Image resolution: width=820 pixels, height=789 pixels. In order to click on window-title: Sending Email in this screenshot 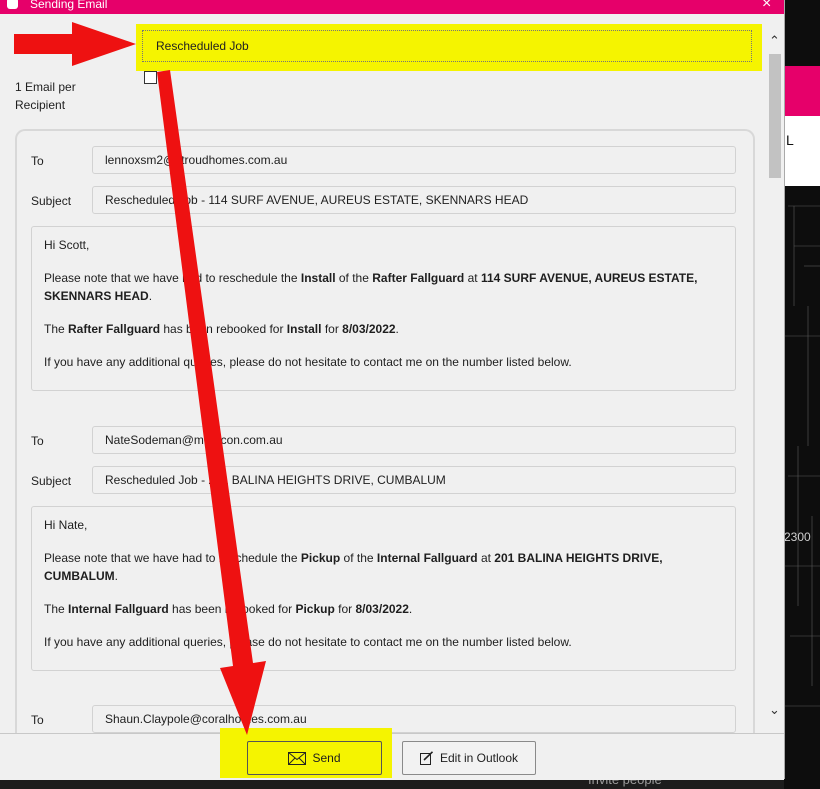, I will do `click(69, 5)`.